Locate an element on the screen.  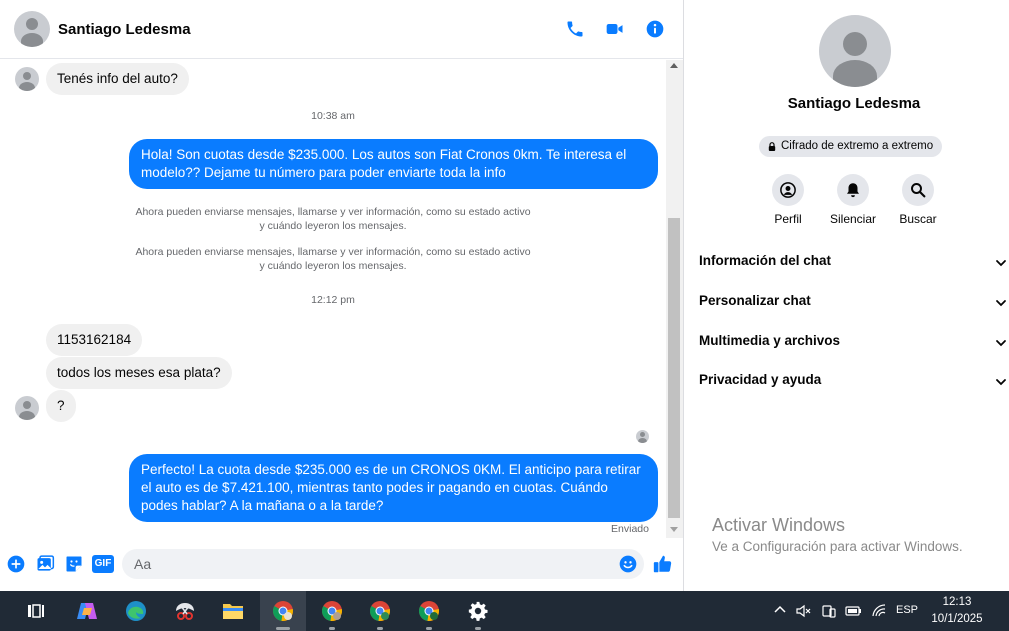
chrome-profile-t-icon is located at coordinates (429, 611).